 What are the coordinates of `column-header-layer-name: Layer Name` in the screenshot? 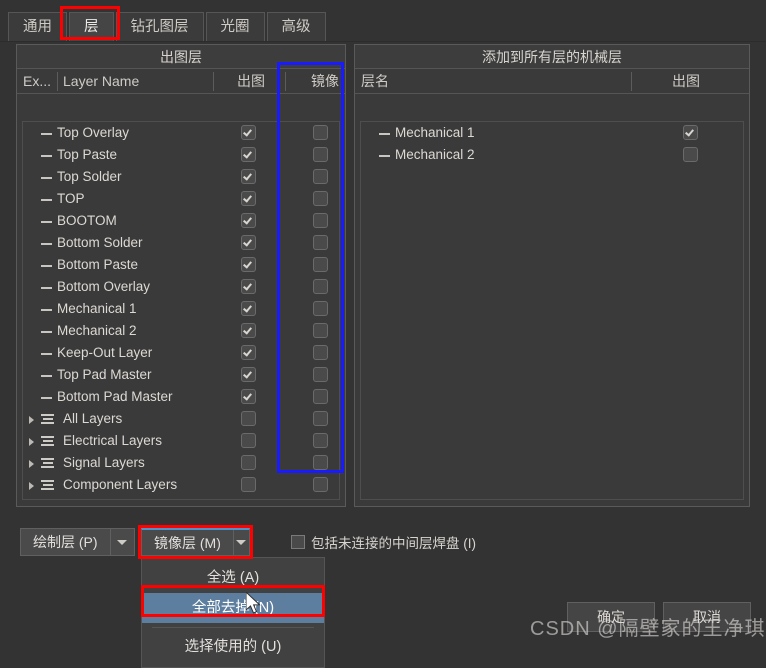 It's located at (101, 81).